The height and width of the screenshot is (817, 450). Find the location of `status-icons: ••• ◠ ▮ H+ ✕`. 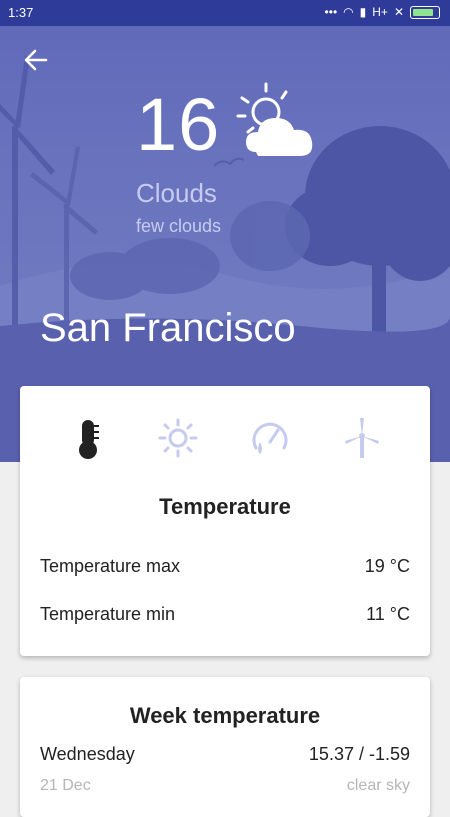

status-icons: ••• ◠ ▮ H+ ✕ is located at coordinates (382, 12).